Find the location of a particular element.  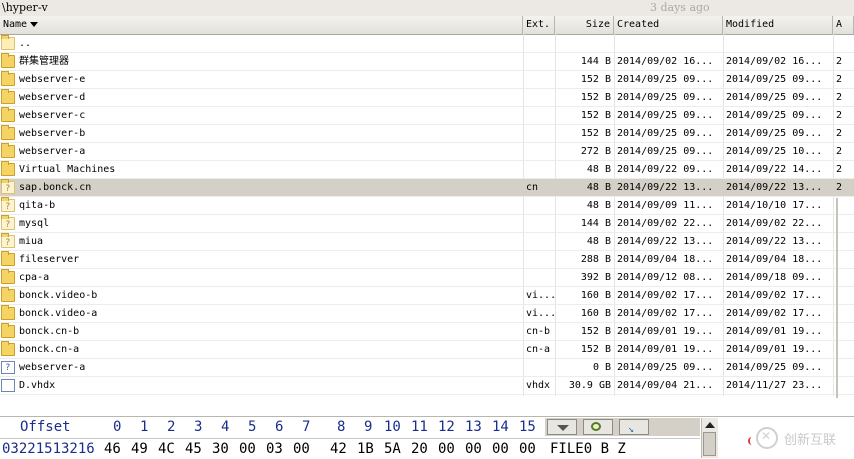

column-modified-header: Modified is located at coordinates (778, 25).